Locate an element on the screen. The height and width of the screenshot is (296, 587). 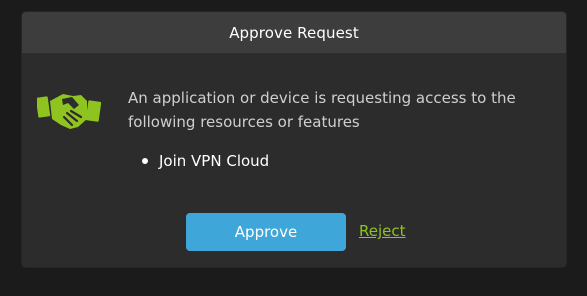
approve-button: Approve is located at coordinates (266, 232).